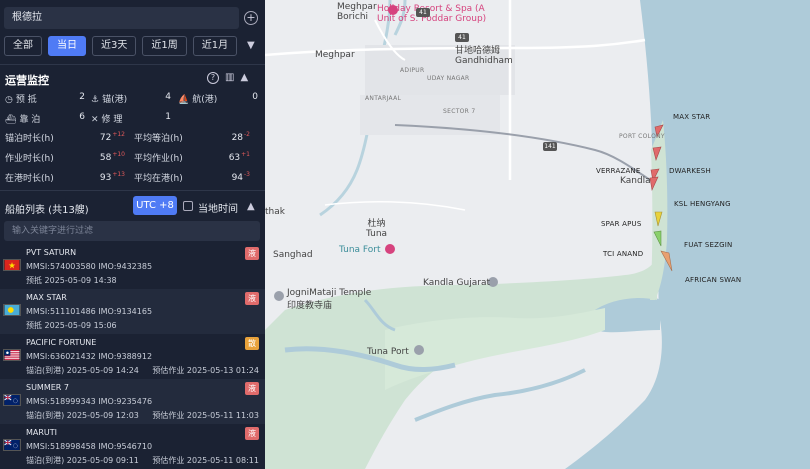  Describe the element at coordinates (112, 177) in the screenshot. I see `metric-value: 93+13` at that location.